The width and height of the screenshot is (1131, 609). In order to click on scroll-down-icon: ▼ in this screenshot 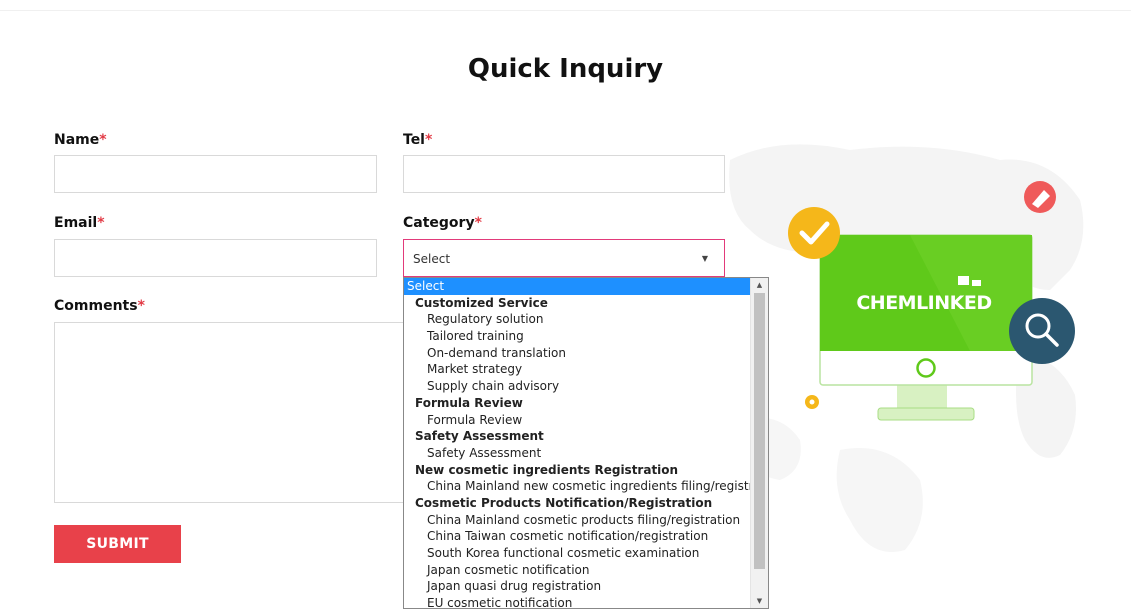, I will do `click(759, 601)`.